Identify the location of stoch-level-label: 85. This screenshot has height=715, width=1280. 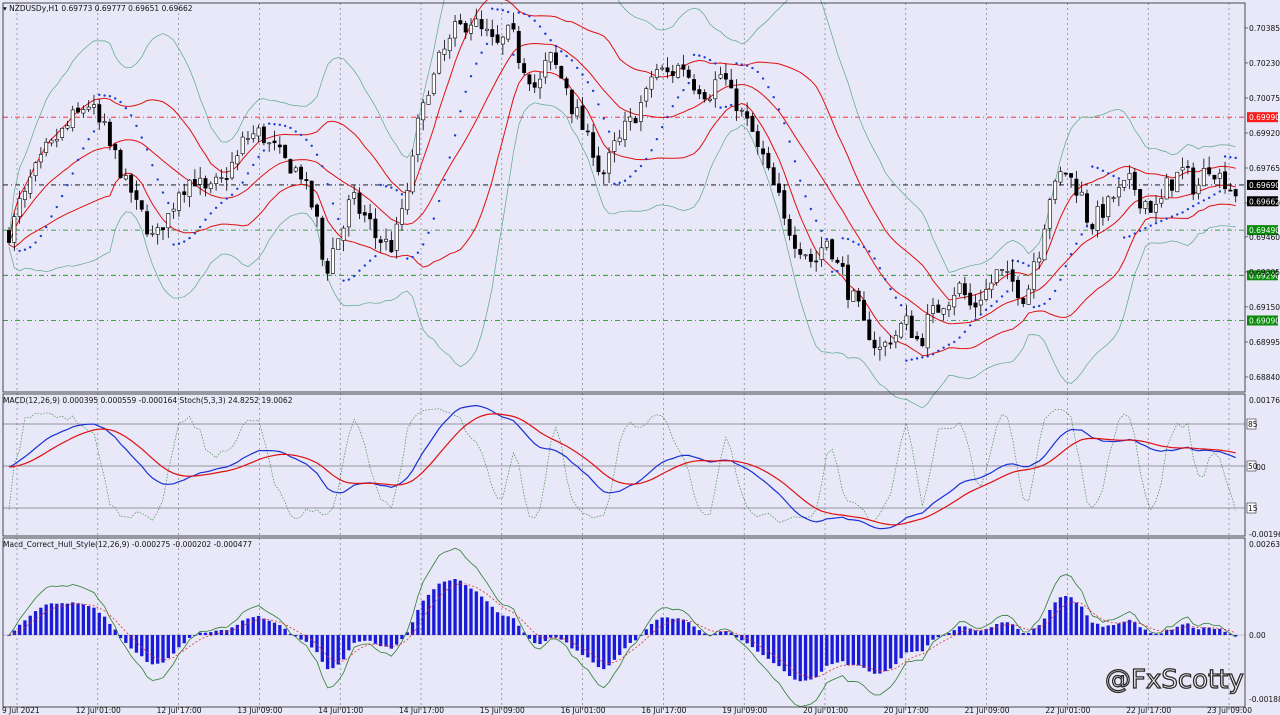
(1253, 424).